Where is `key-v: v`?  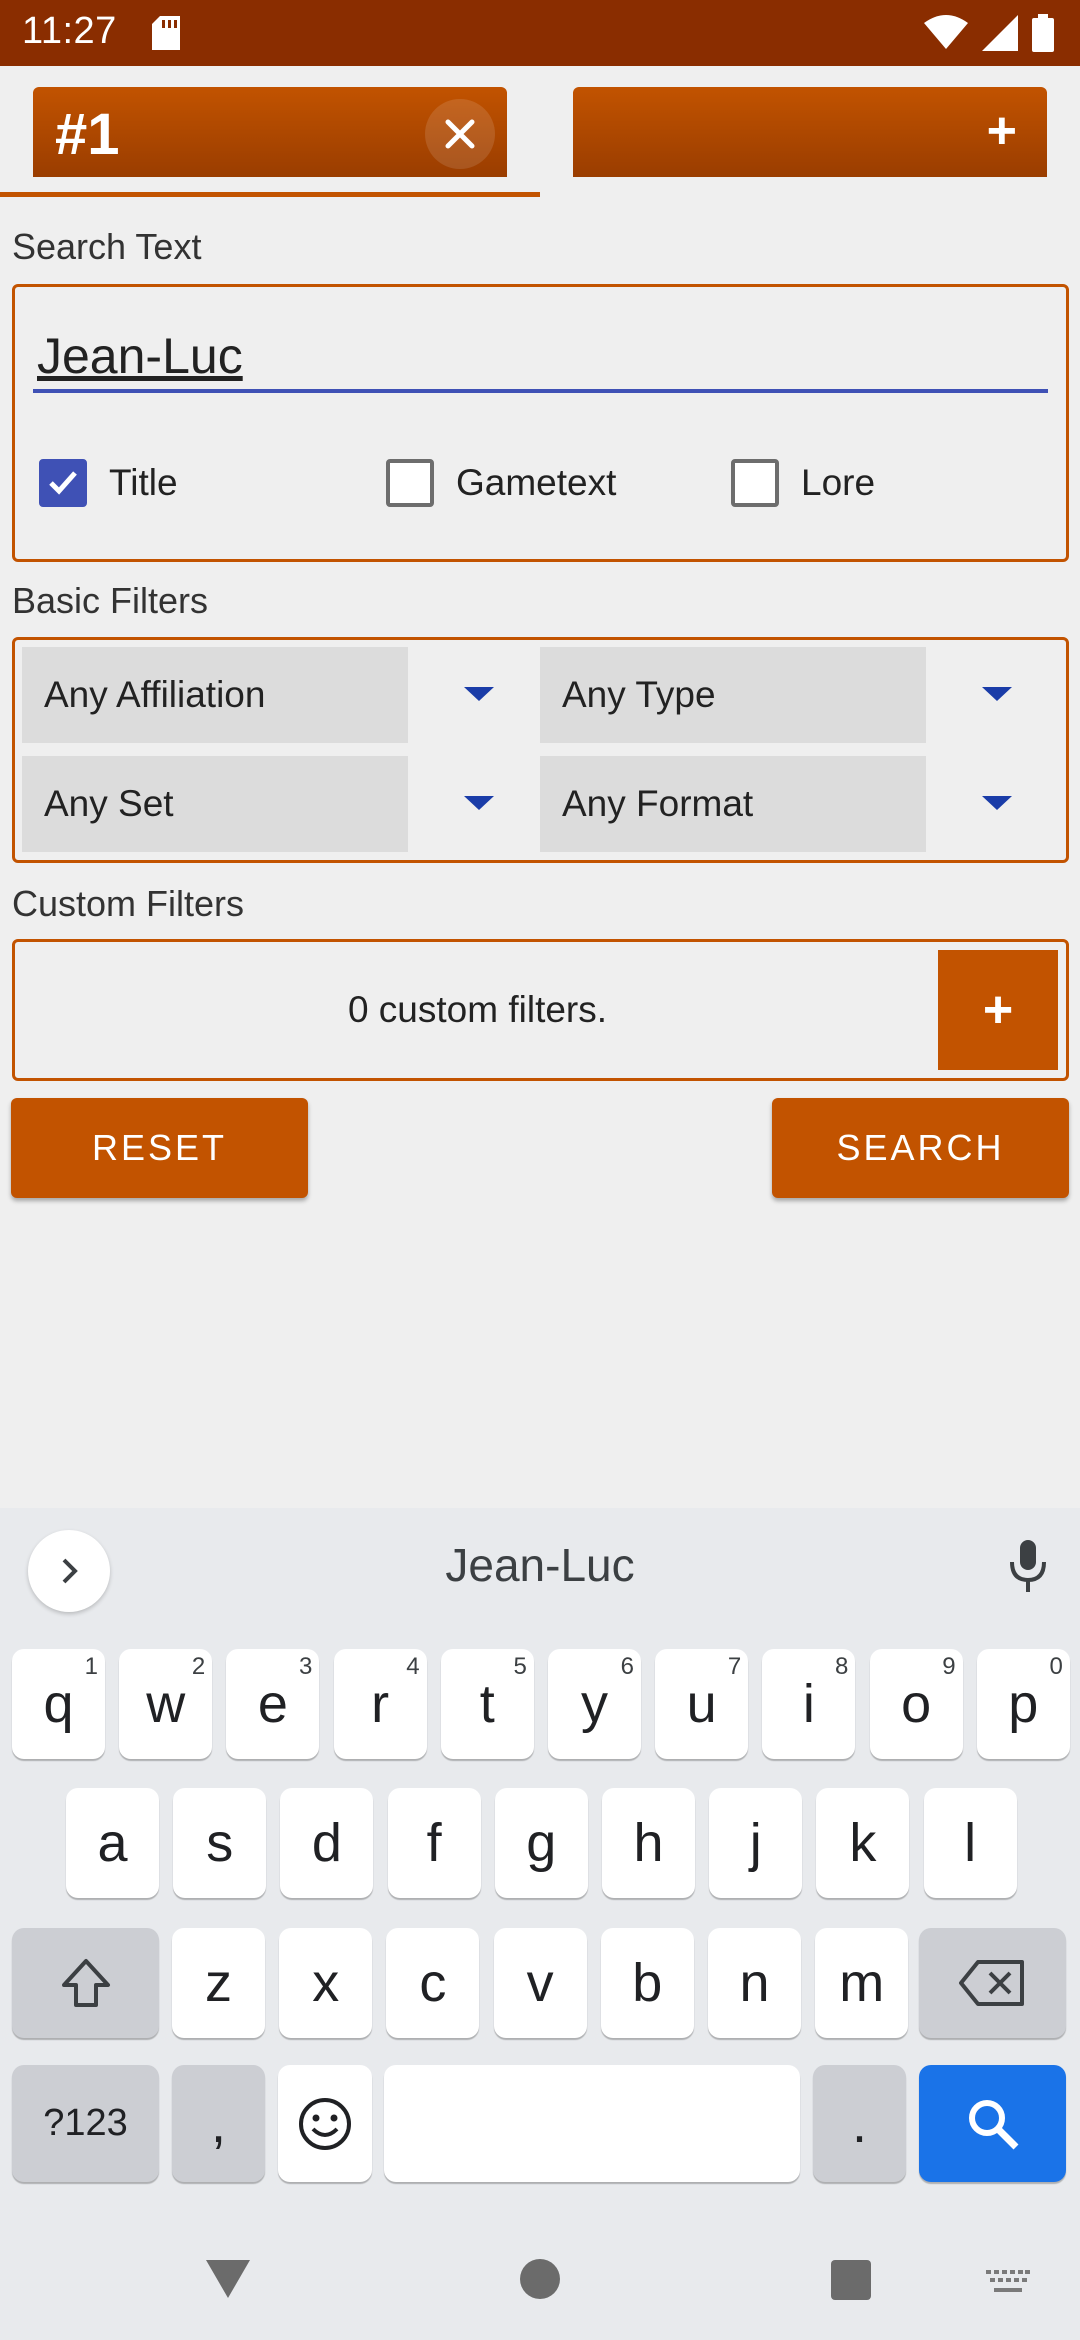 key-v: v is located at coordinates (540, 1983).